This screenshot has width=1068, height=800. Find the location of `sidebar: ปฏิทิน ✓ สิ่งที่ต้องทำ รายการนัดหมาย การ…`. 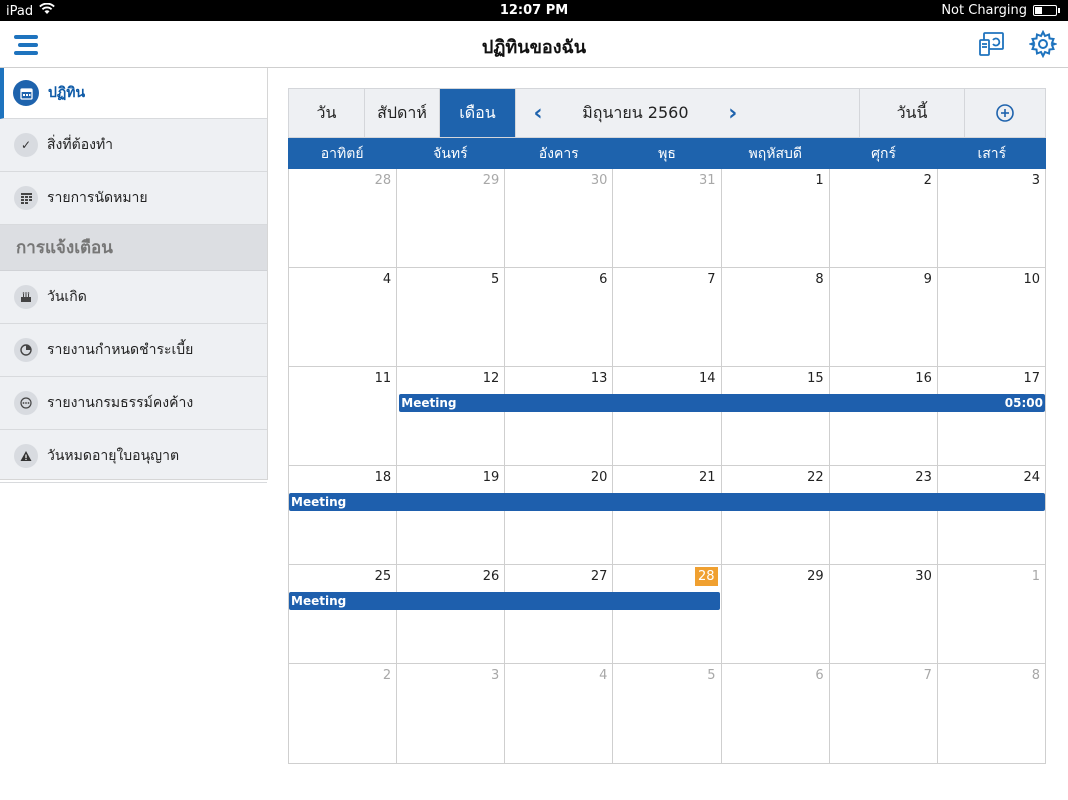

sidebar: ปฏิทิน ✓ สิ่งที่ต้องทำ รายการนัดหมาย การ… is located at coordinates (134, 275).